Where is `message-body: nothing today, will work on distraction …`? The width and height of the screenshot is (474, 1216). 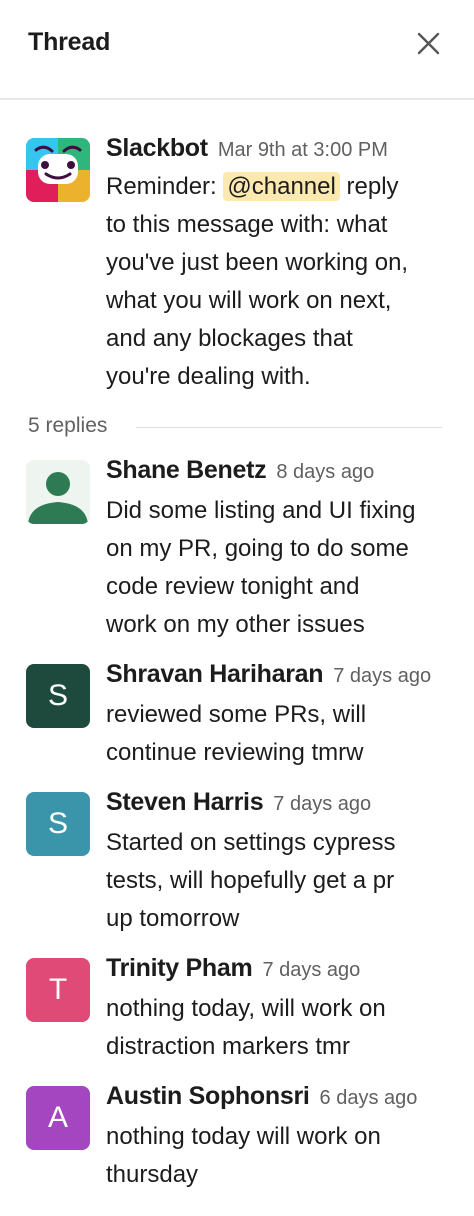
message-body: nothing today, will work on distraction … is located at coordinates (282, 1028).